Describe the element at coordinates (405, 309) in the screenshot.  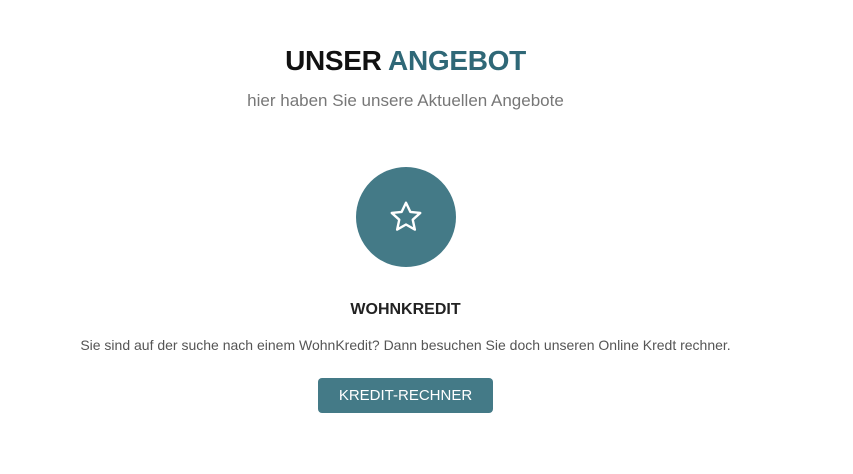
I see `offer-title: WOHNKREDIT` at that location.